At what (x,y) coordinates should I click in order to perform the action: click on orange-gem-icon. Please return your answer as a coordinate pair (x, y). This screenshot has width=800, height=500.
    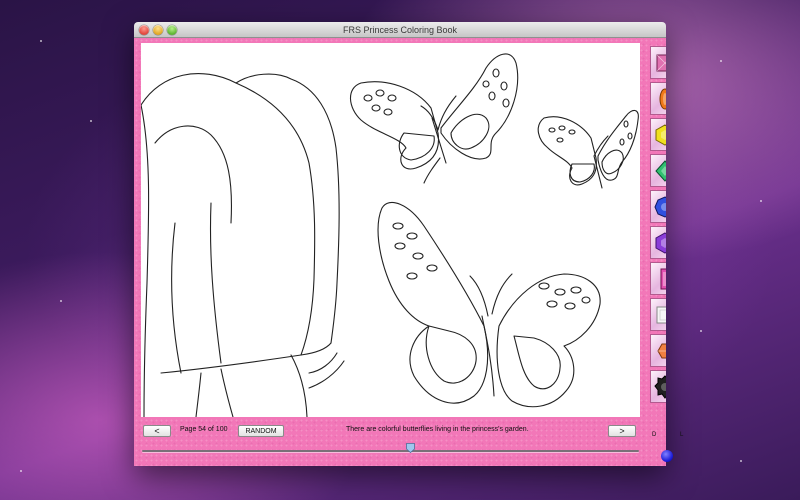
    Looking at the image, I should click on (662, 98).